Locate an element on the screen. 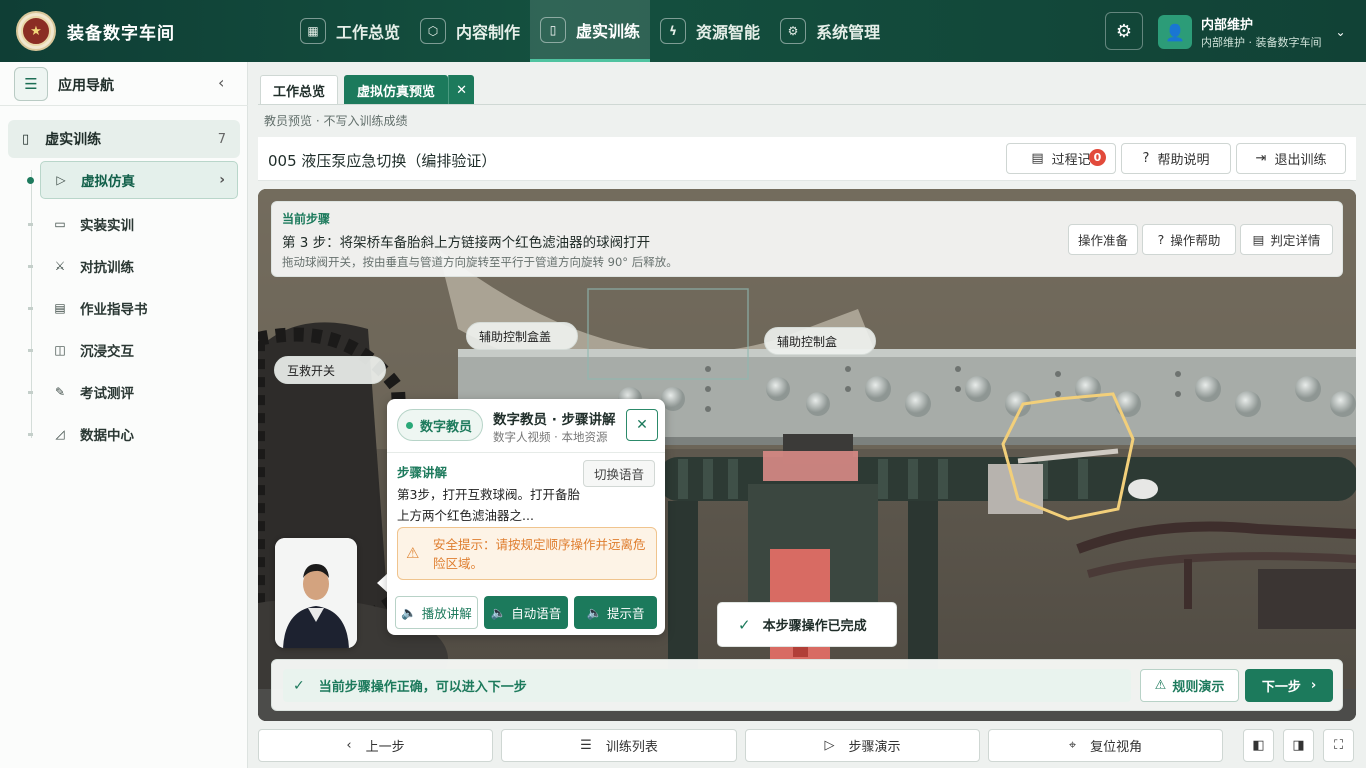 This screenshot has height=768, width=1366. prev-step-button: ‹ 上一步 is located at coordinates (375, 745).